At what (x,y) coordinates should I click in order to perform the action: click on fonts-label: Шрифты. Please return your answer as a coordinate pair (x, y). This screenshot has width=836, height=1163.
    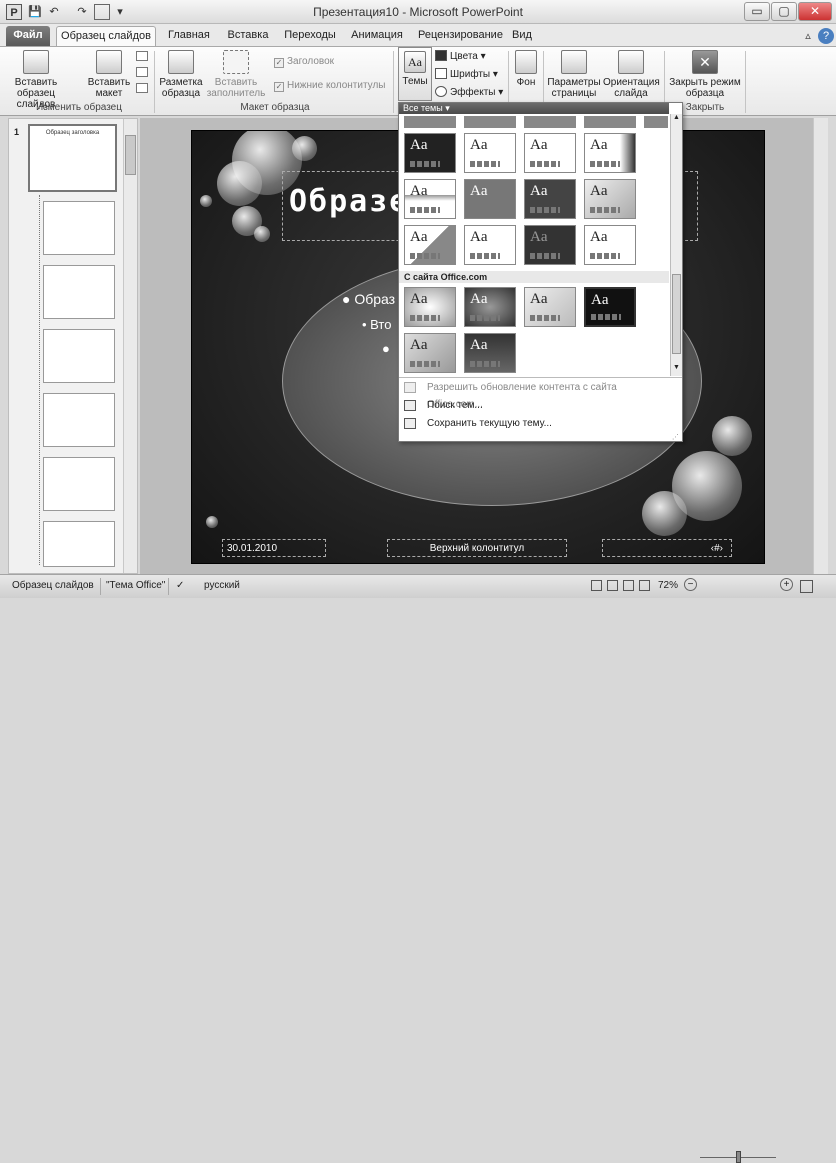
    Looking at the image, I should click on (470, 74).